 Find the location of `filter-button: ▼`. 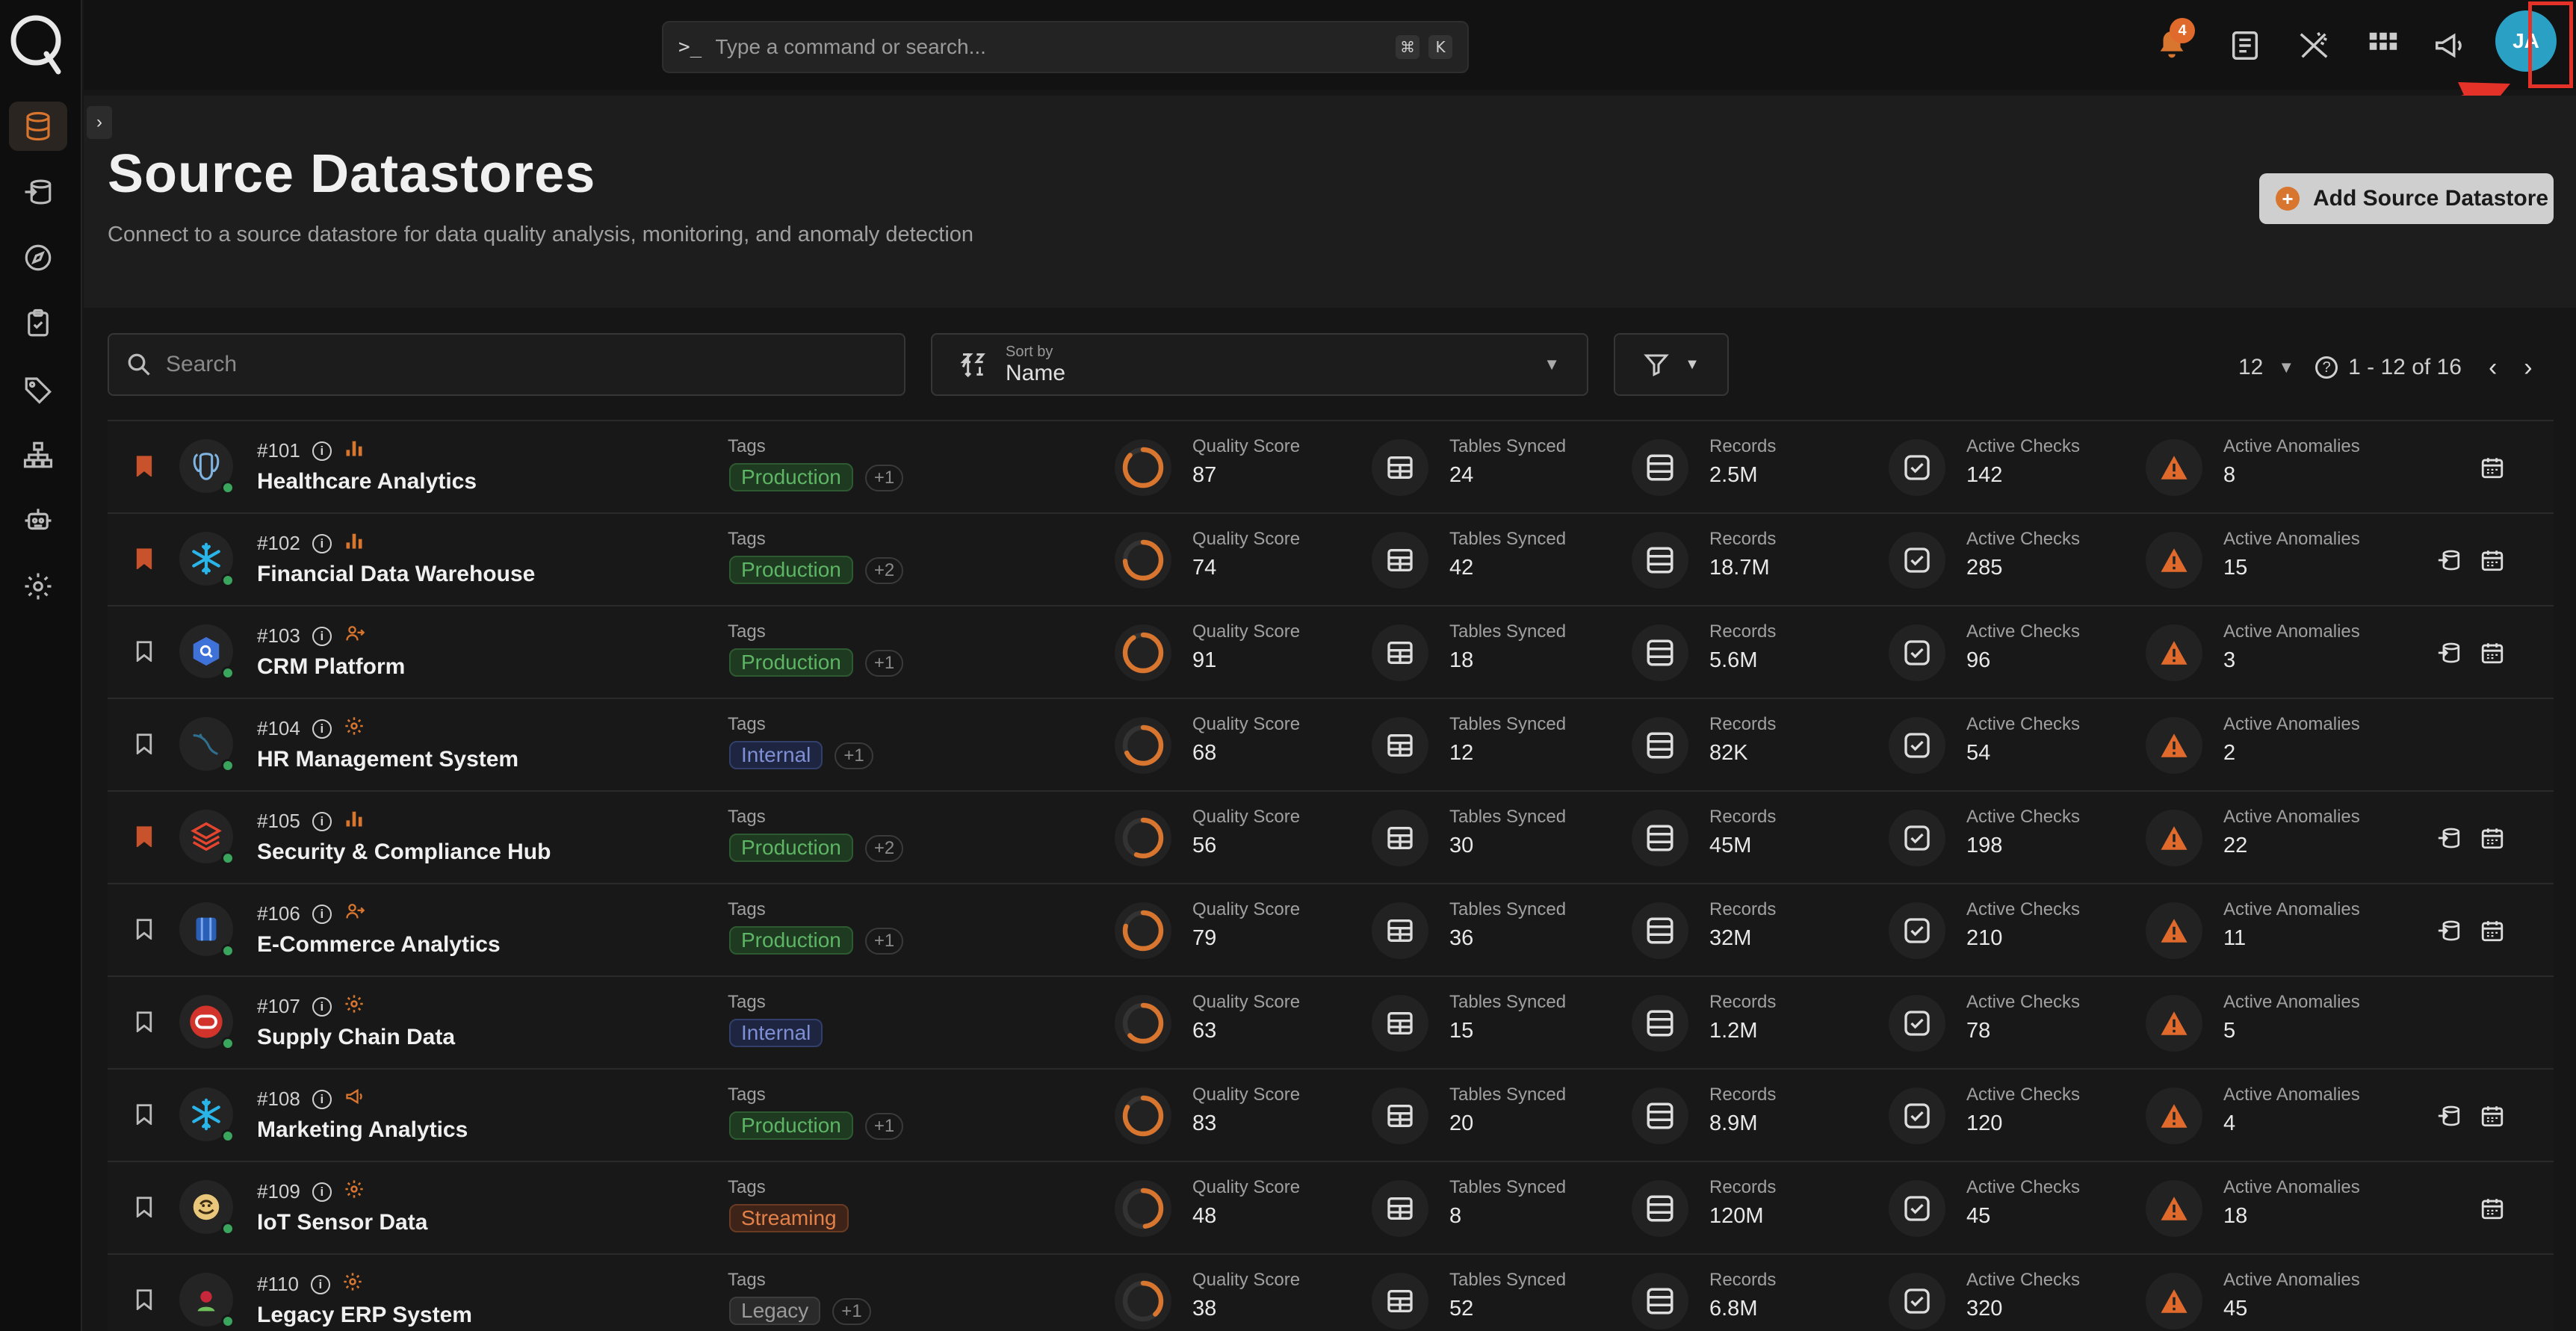

filter-button: ▼ is located at coordinates (1671, 364).